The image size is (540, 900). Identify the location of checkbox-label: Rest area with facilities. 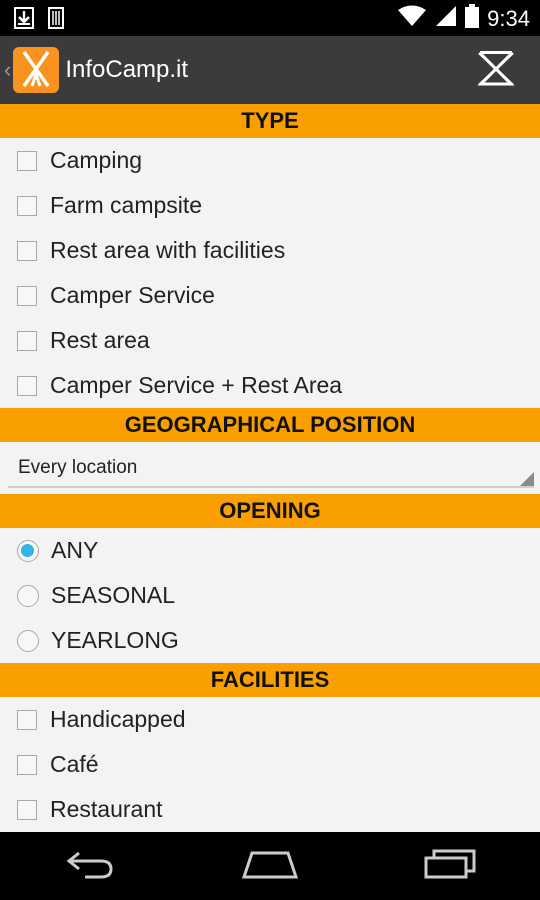
(168, 250).